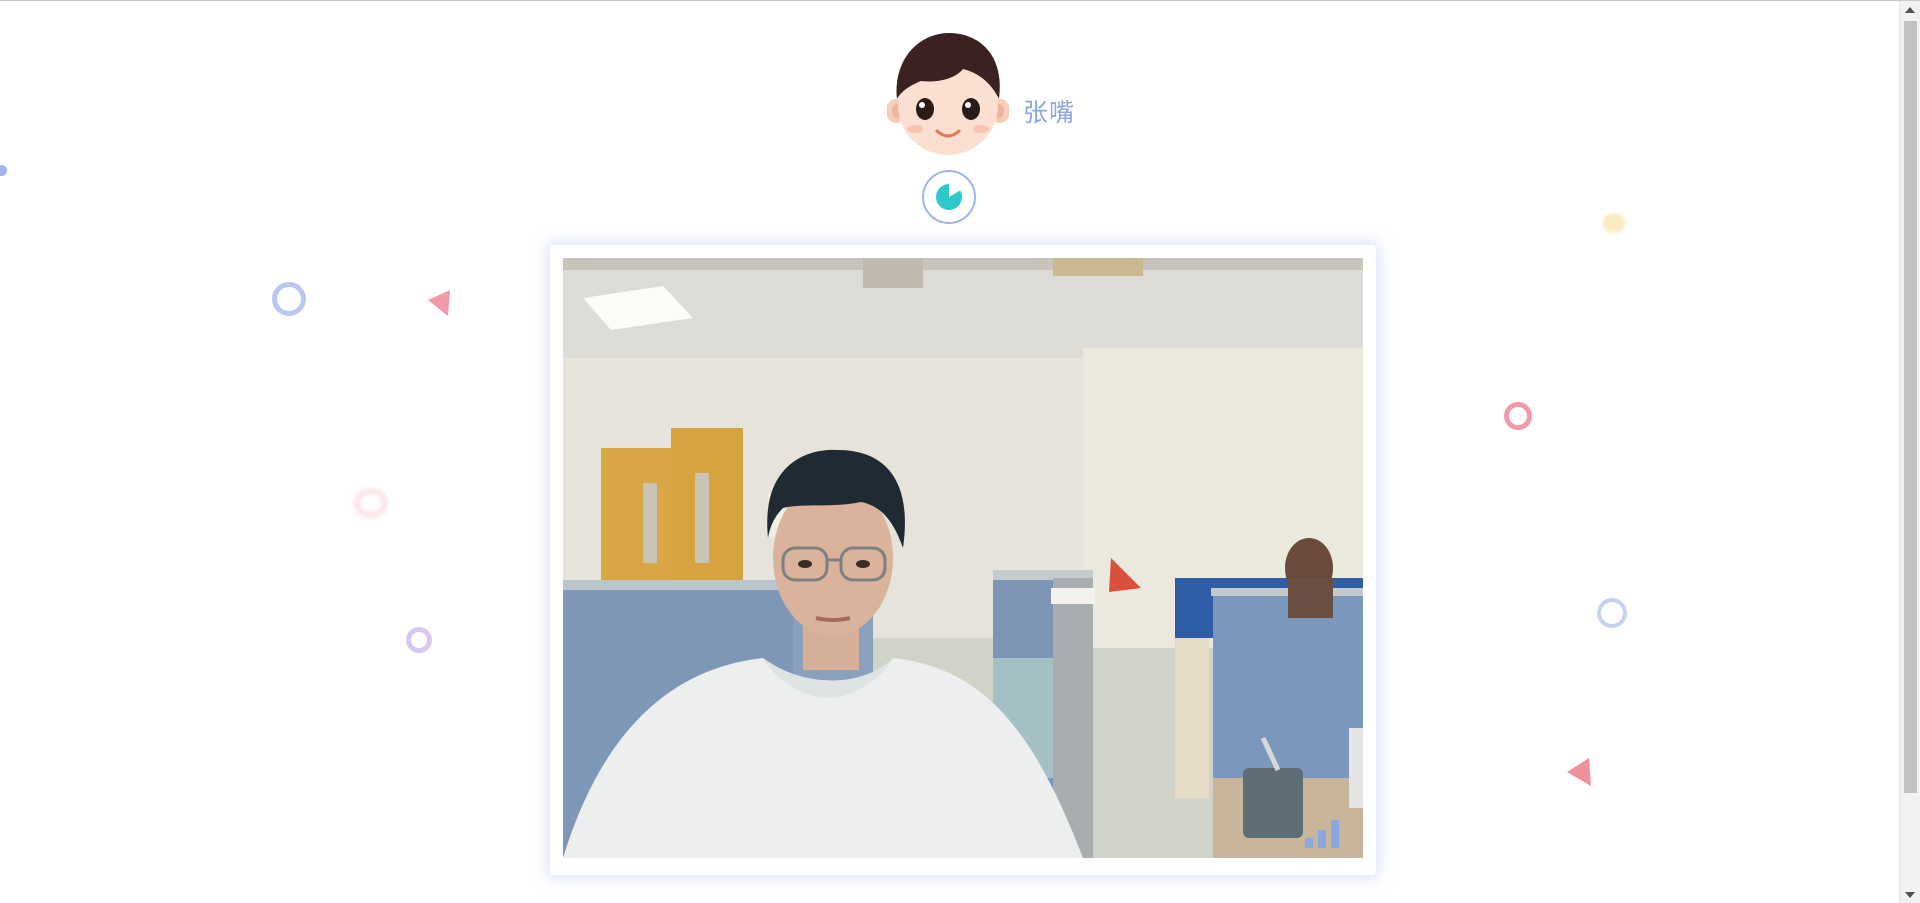  What do you see at coordinates (1910, 407) in the screenshot?
I see `scroll-thumb` at bounding box center [1910, 407].